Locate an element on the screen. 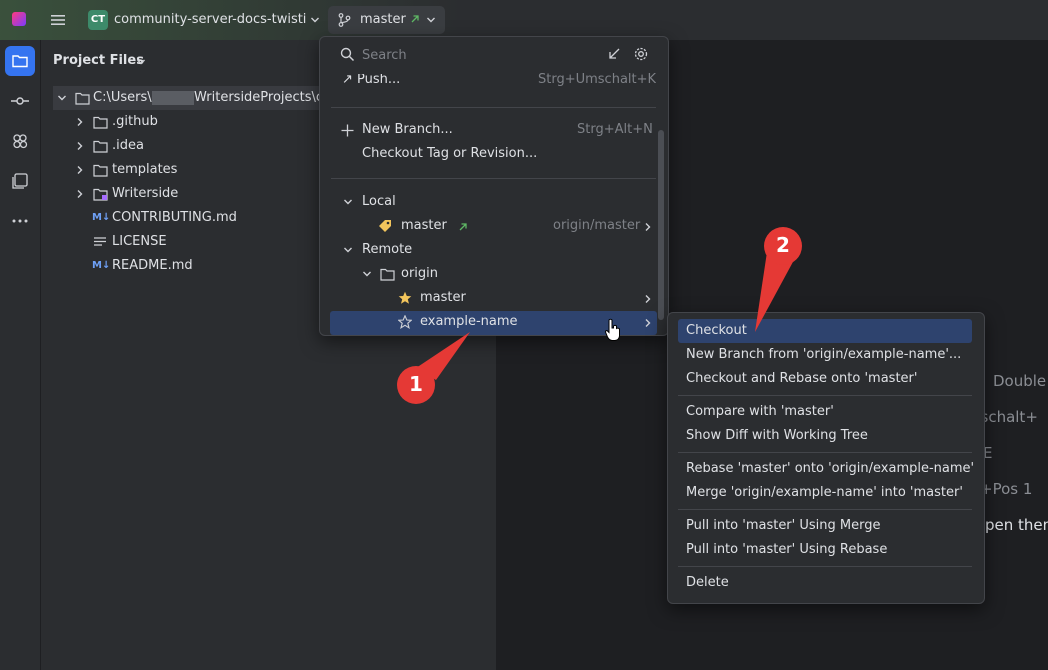 This screenshot has height=670, width=1048. text-file-icon is located at coordinates (100, 241).